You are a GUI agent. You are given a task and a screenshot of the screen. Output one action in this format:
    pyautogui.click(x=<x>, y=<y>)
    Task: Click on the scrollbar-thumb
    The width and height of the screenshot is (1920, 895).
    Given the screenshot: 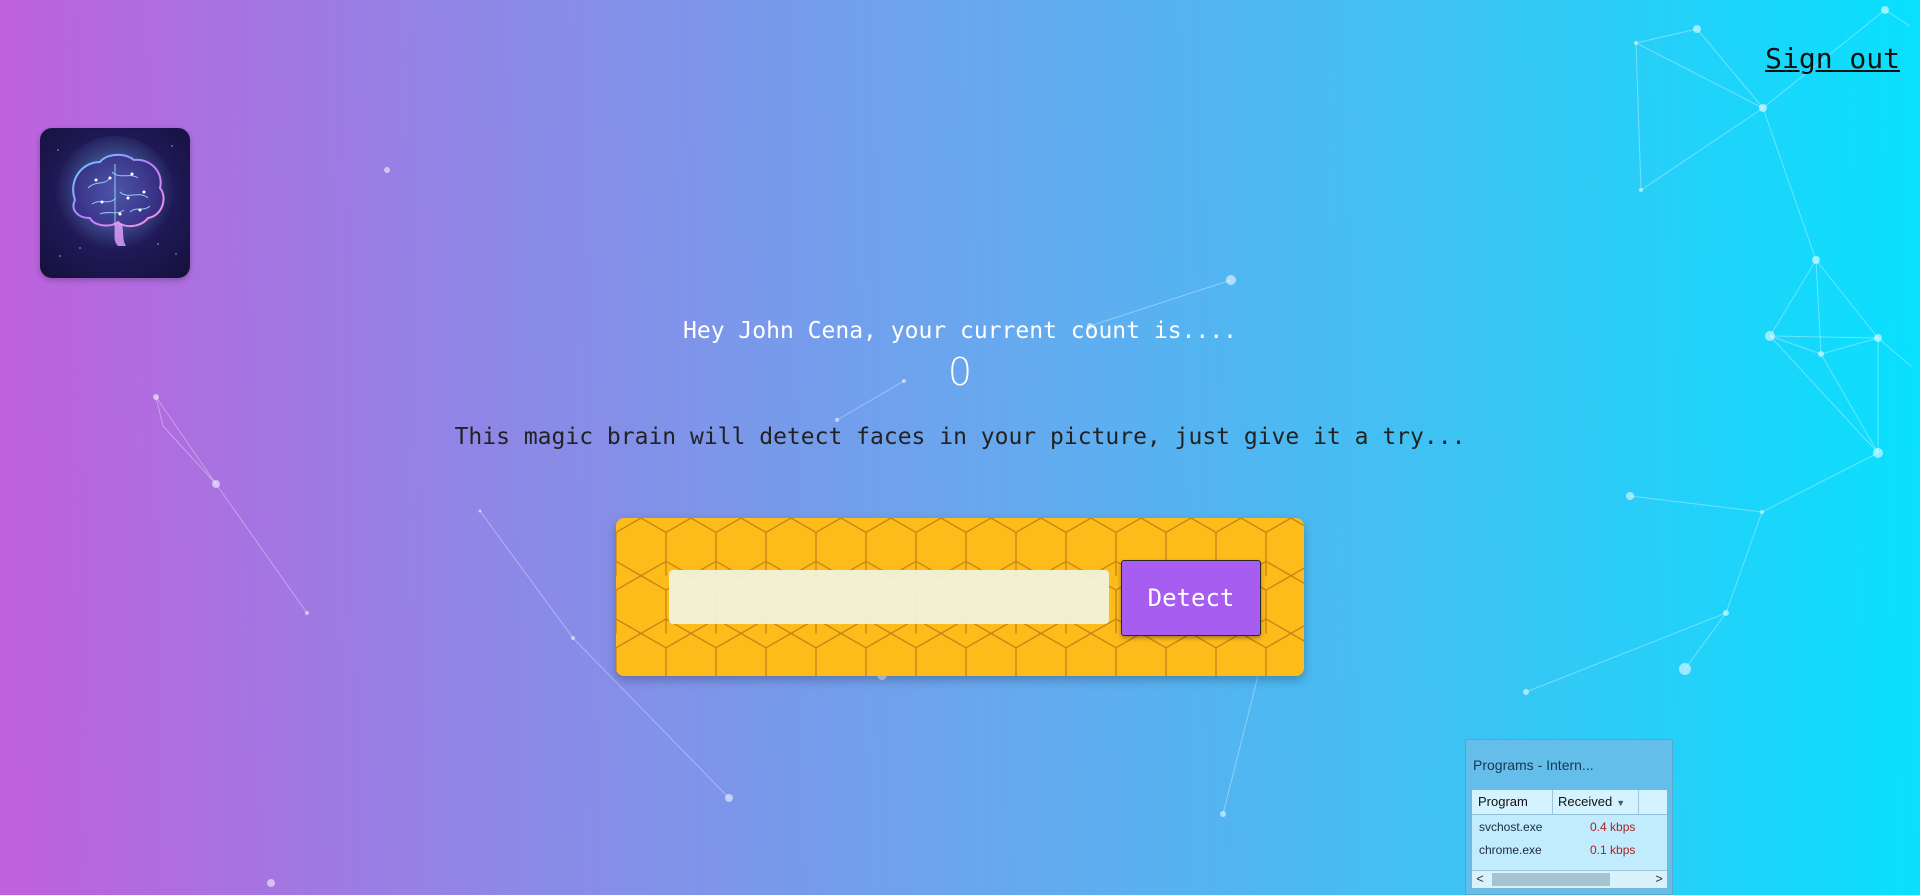 What is the action you would take?
    pyautogui.click(x=1551, y=879)
    